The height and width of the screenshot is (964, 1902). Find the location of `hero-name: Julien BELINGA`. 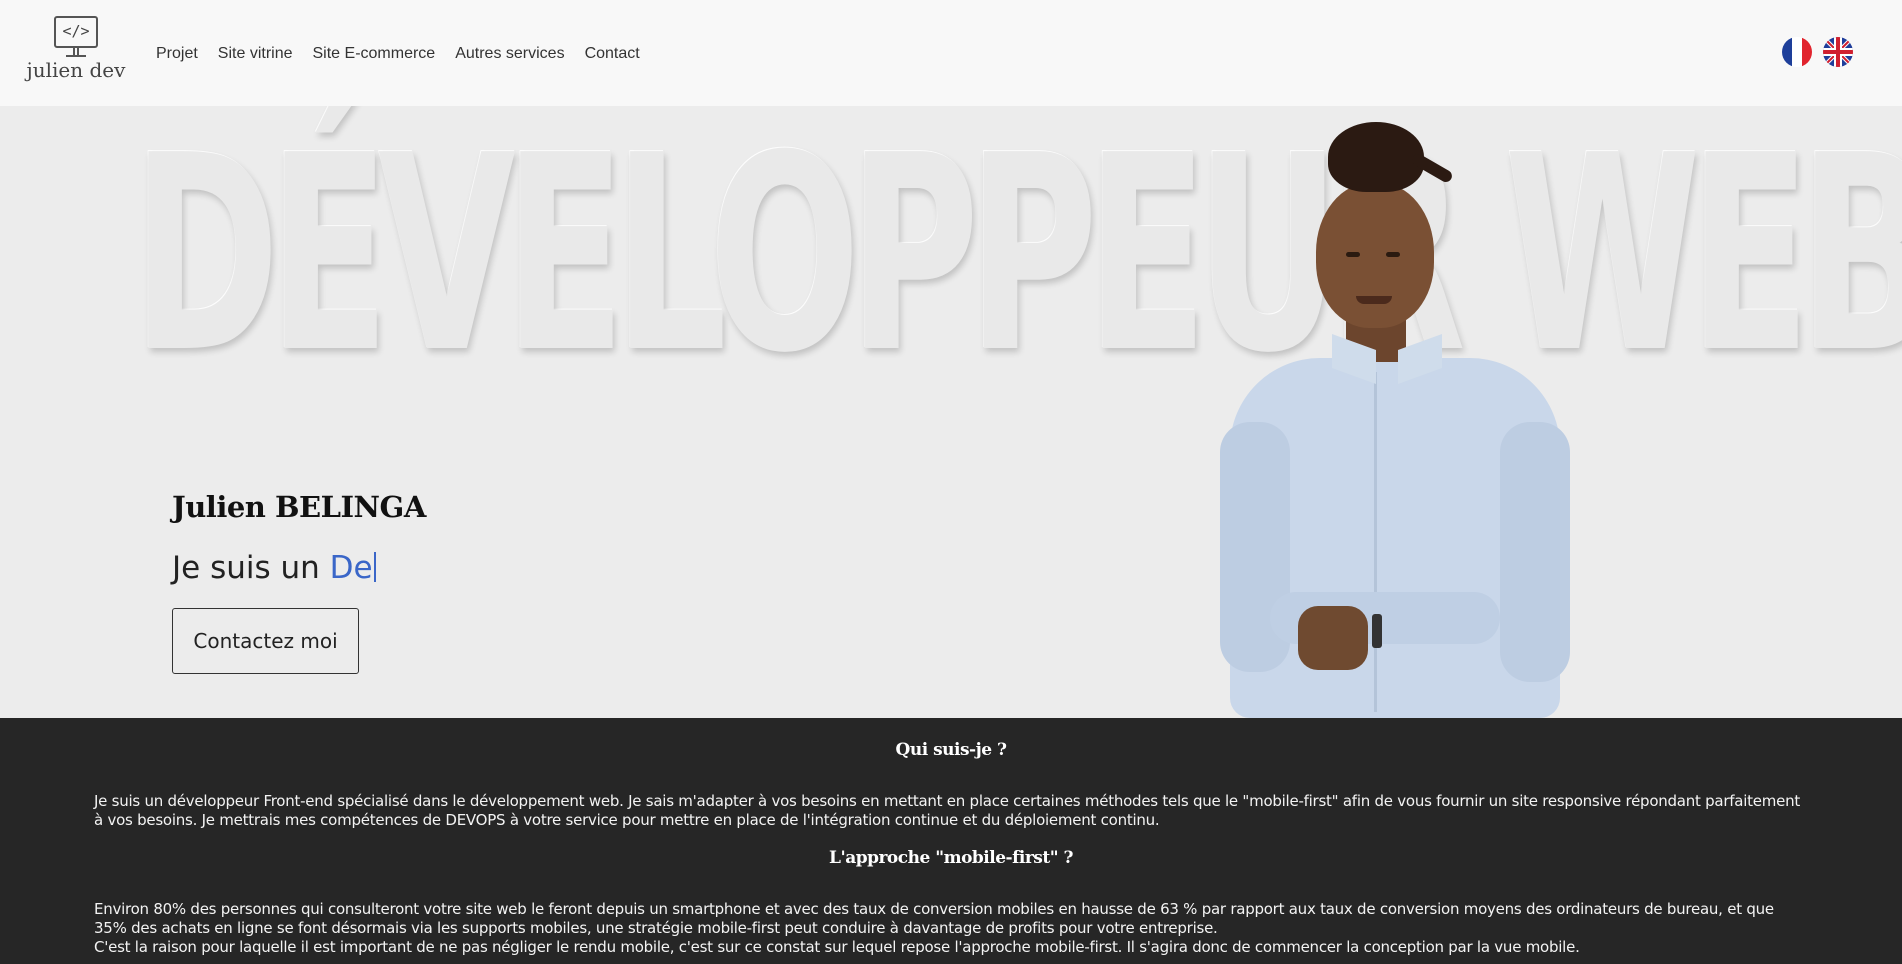

hero-name: Julien BELINGA is located at coordinates (299, 507).